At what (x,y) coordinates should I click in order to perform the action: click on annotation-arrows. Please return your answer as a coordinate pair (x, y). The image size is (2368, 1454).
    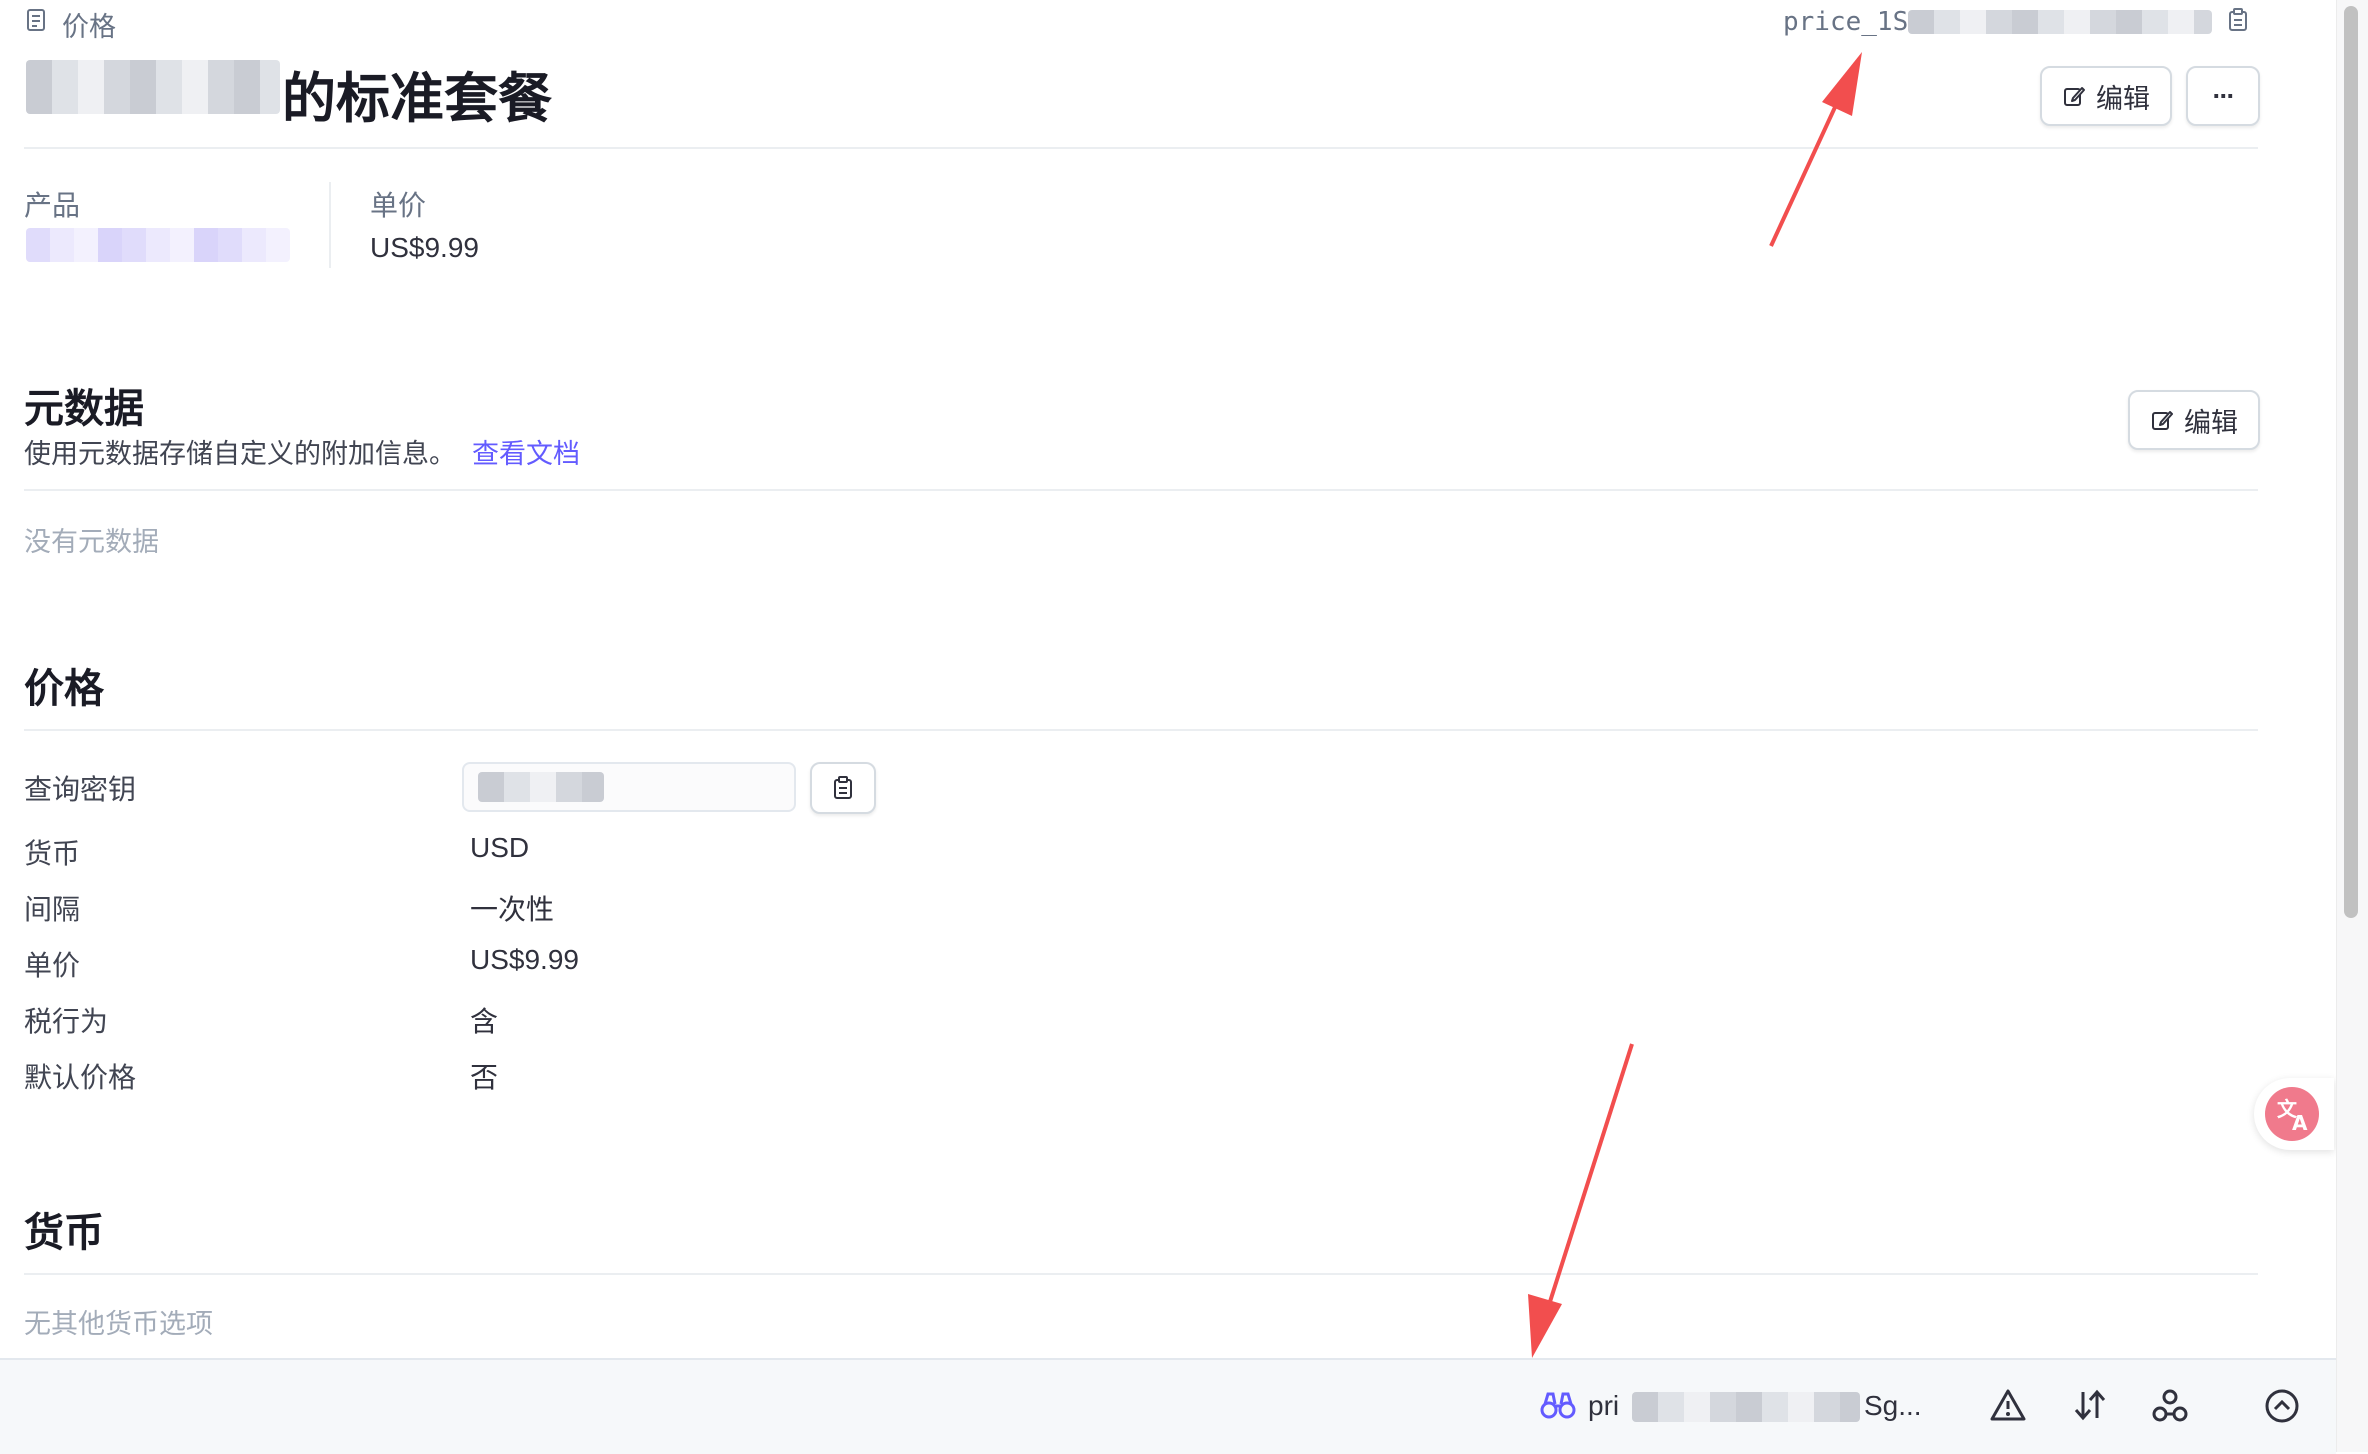
    Looking at the image, I should click on (1695, 705).